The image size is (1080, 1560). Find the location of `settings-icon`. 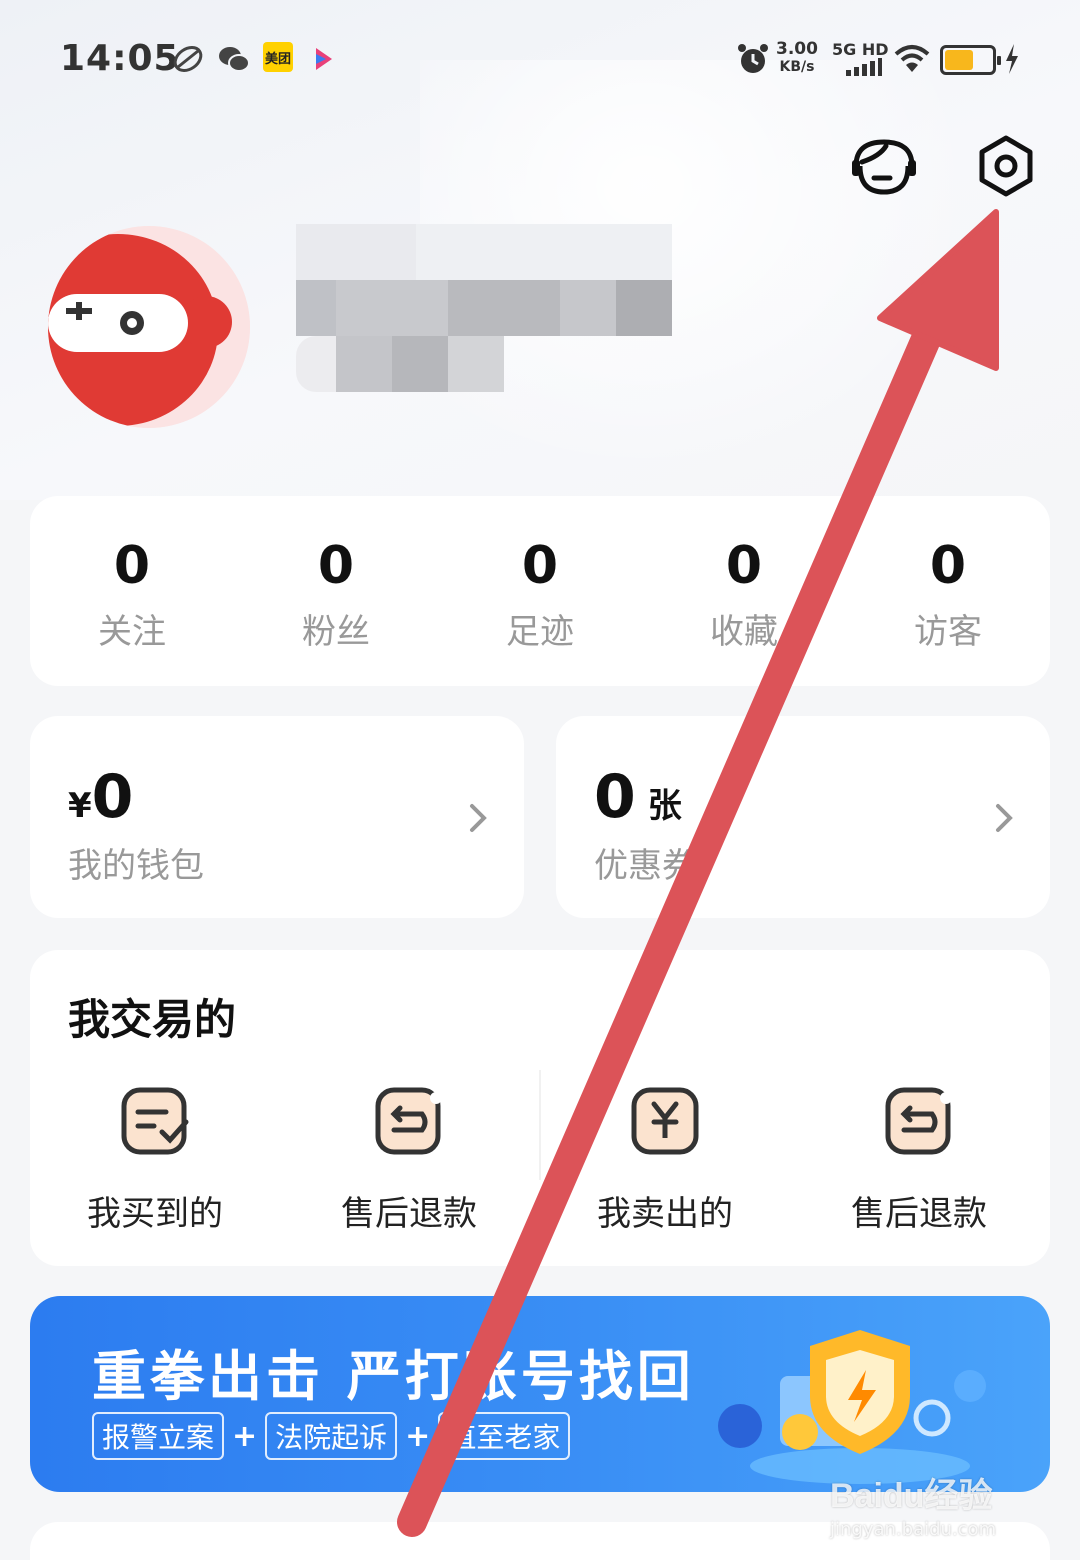

settings-icon is located at coordinates (1006, 166).